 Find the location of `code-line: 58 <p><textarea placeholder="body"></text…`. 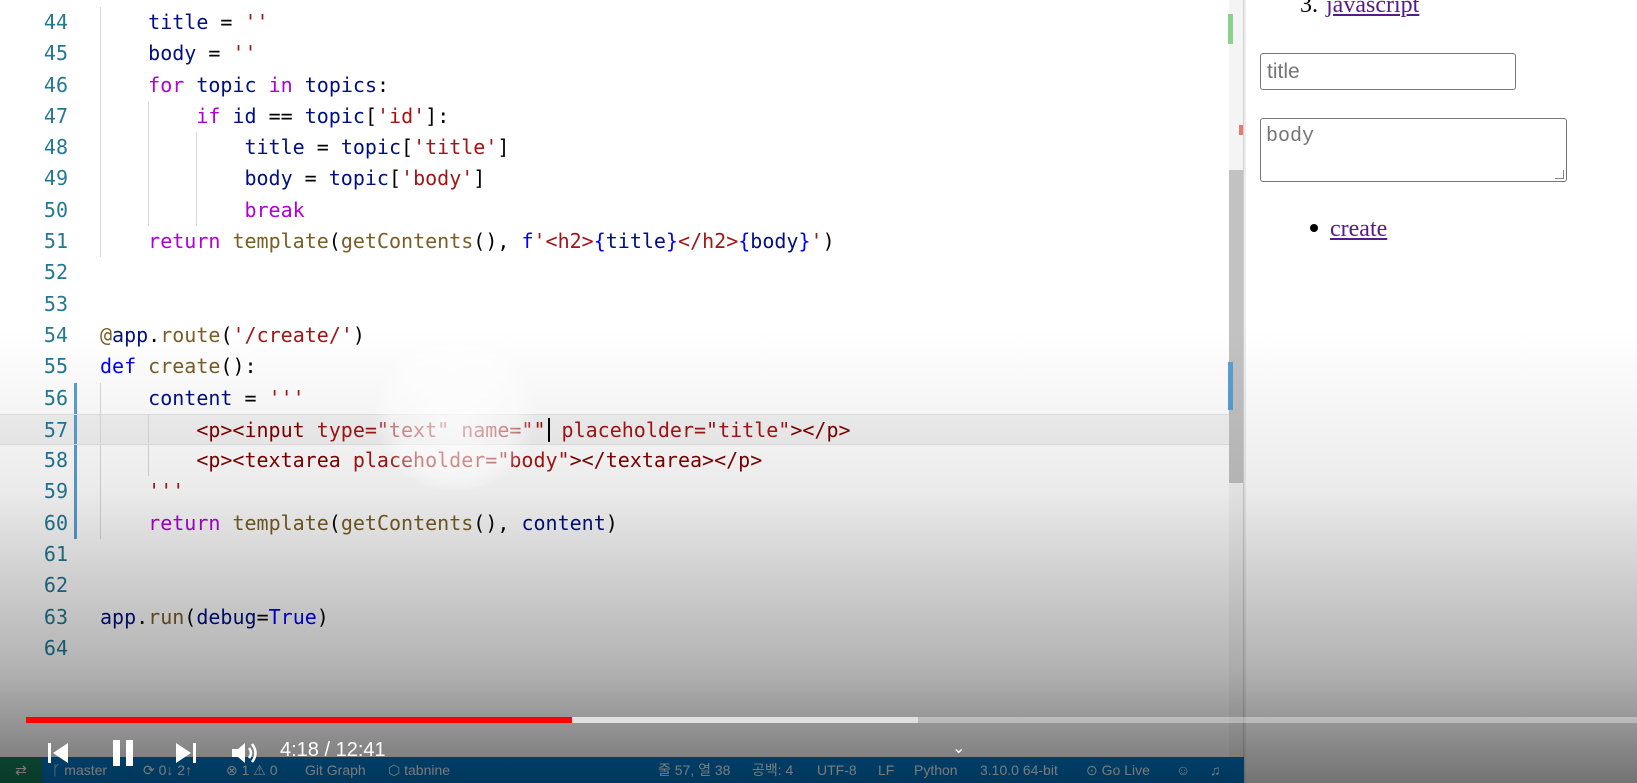

code-line: 58 <p><textarea placeholder="body"></text… is located at coordinates (622, 461).